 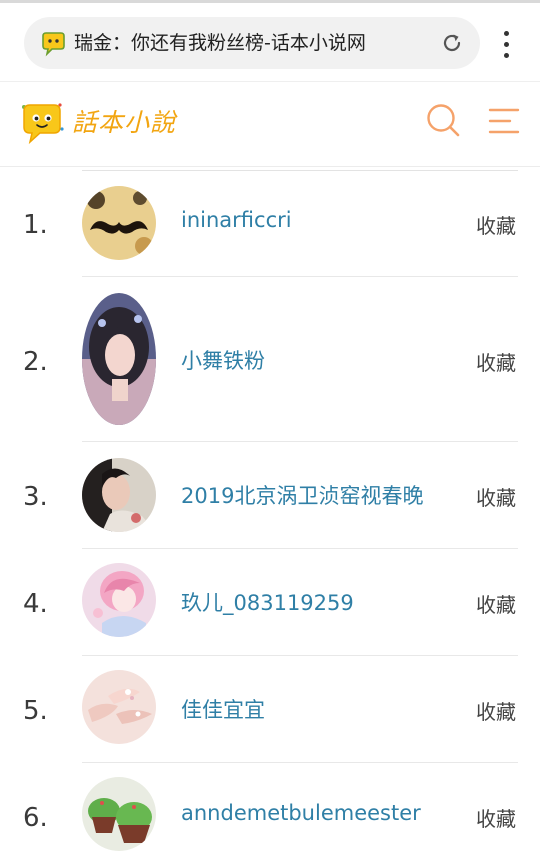 I want to click on fan-name-link: 2019北京涡卫浈窑视春晚, so click(x=302, y=495).